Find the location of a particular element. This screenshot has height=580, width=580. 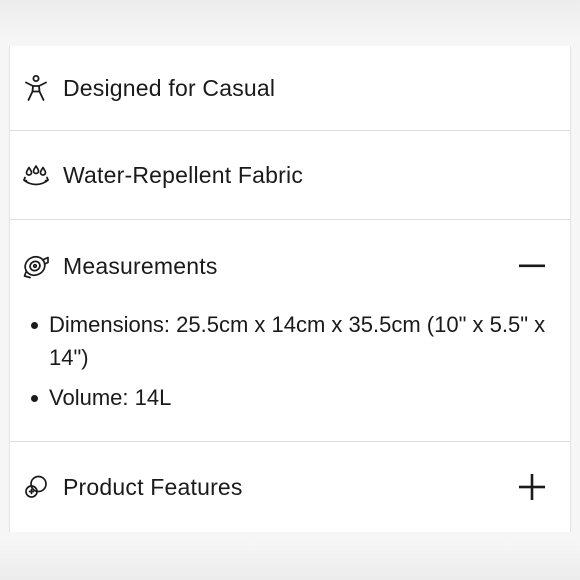

accordion-label: Water-Repellent Fabric is located at coordinates (183, 175).